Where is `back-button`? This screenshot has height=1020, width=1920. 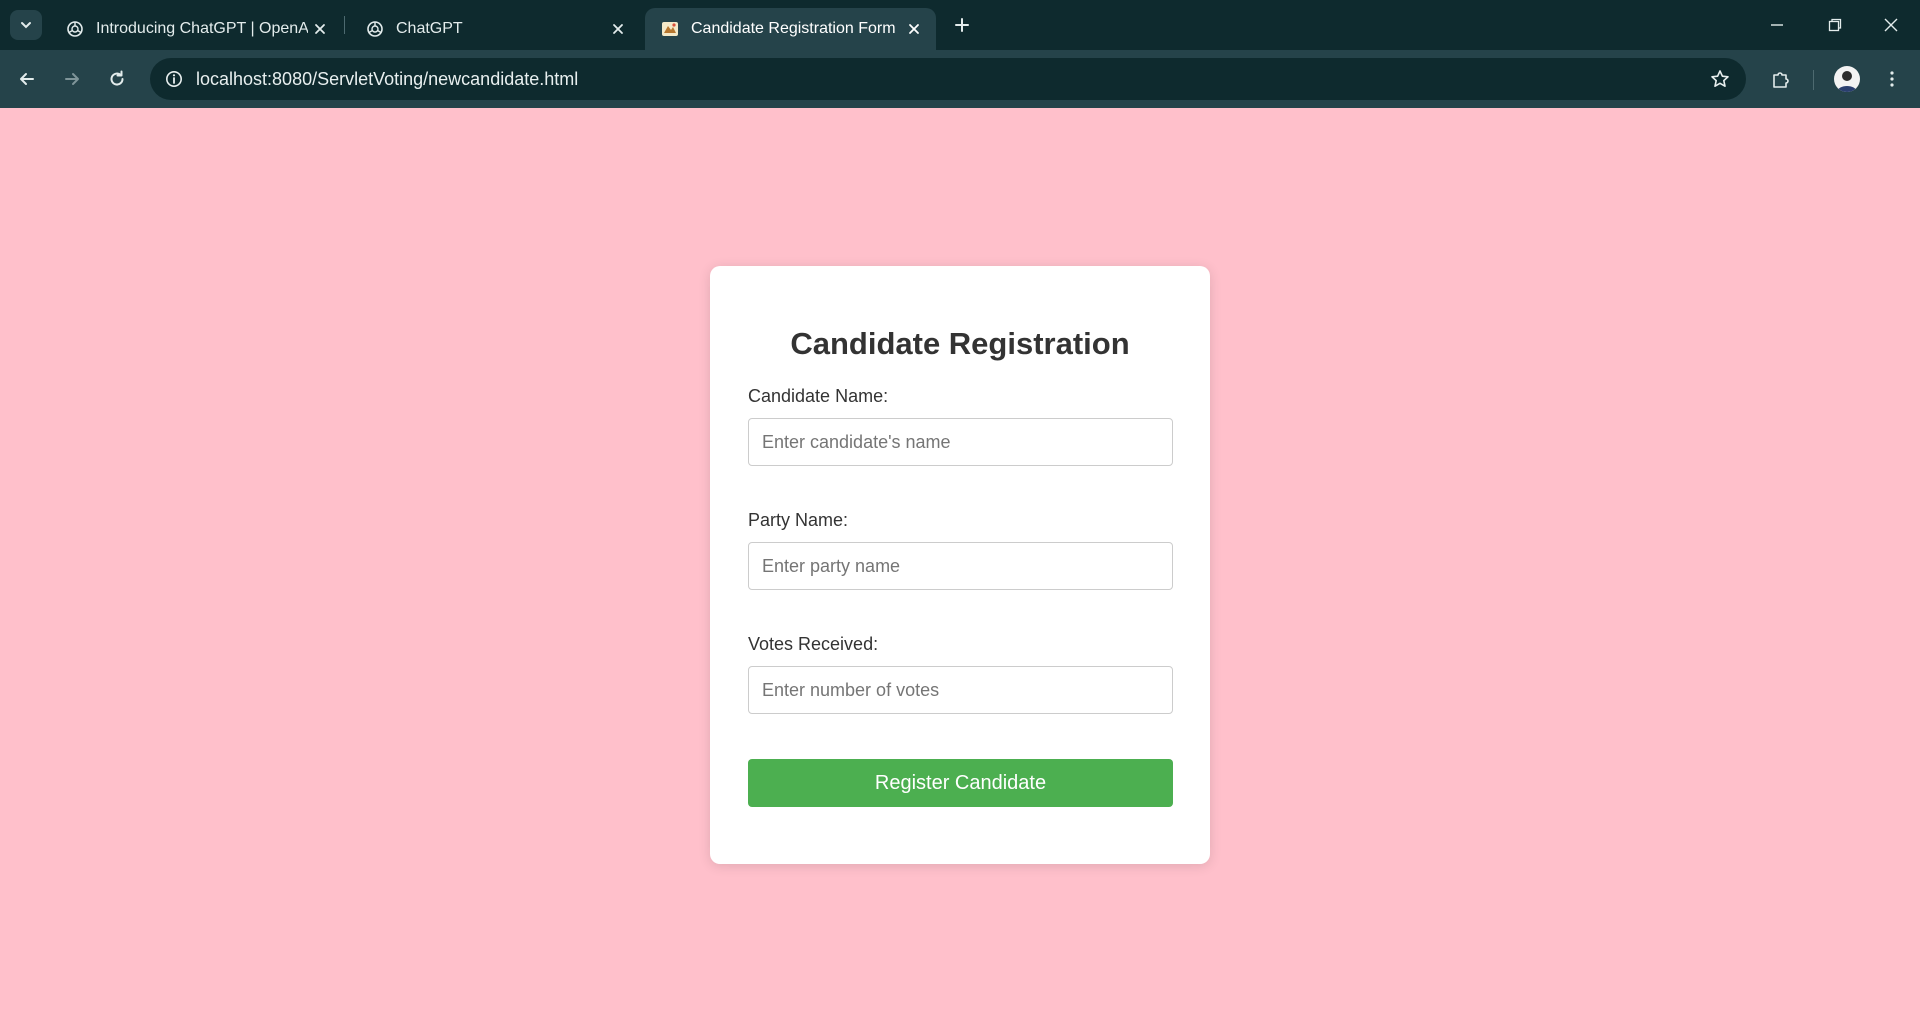
back-button is located at coordinates (27, 79).